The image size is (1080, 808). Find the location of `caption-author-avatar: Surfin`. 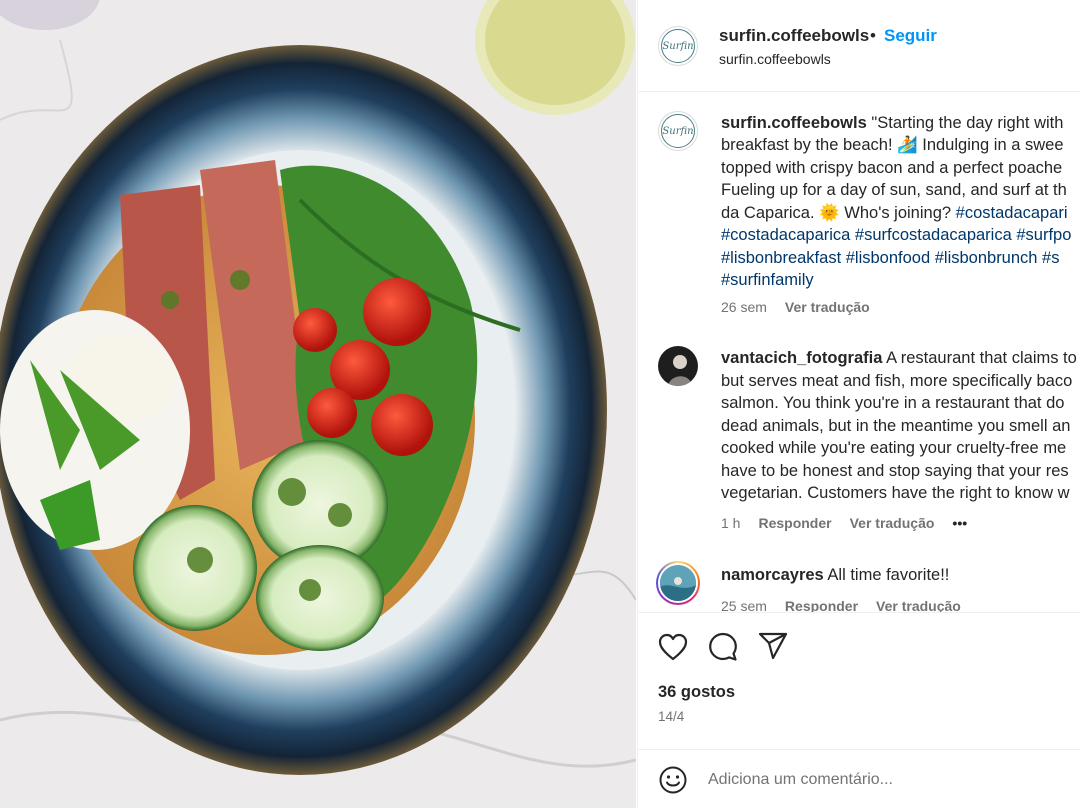

caption-author-avatar: Surfin is located at coordinates (678, 131).